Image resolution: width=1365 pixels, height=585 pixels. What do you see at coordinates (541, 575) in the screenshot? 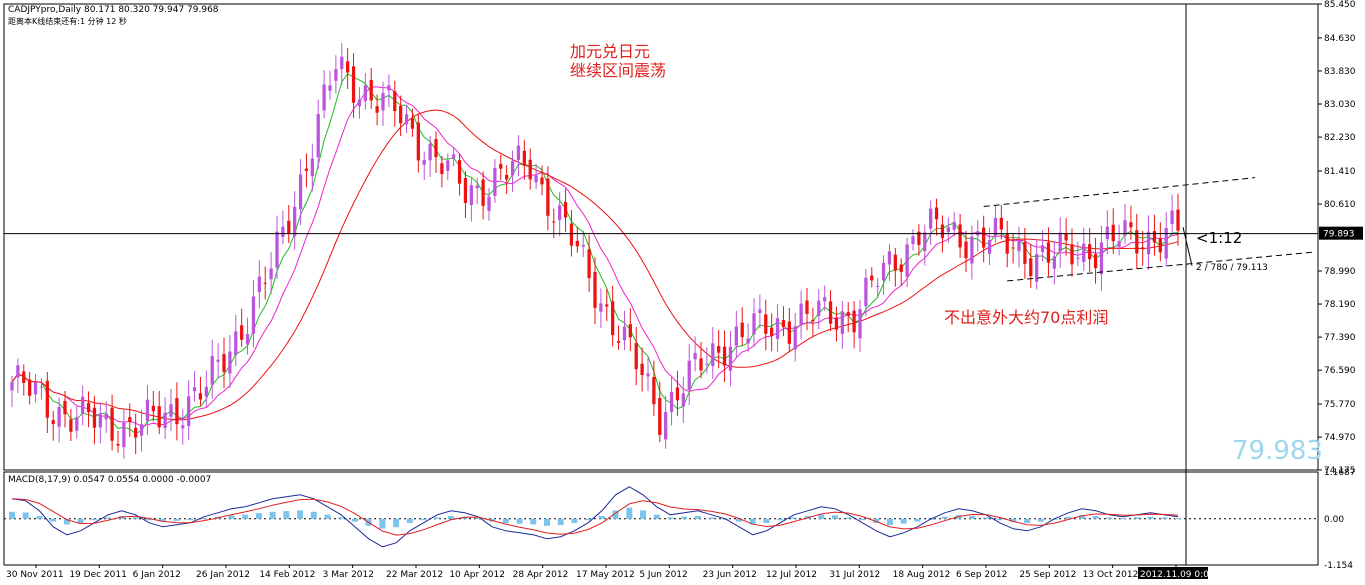
I see `date-tick-label: 28 Apr 2012` at bounding box center [541, 575].